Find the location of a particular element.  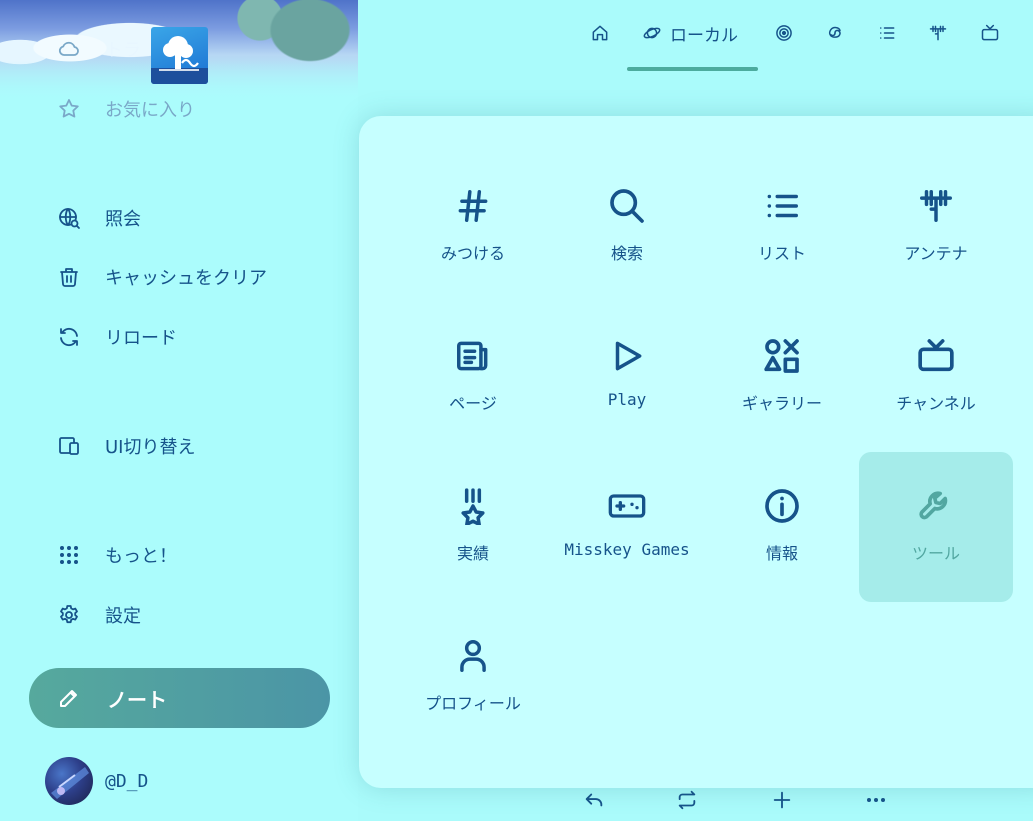

cloud-icon is located at coordinates (69, 49).